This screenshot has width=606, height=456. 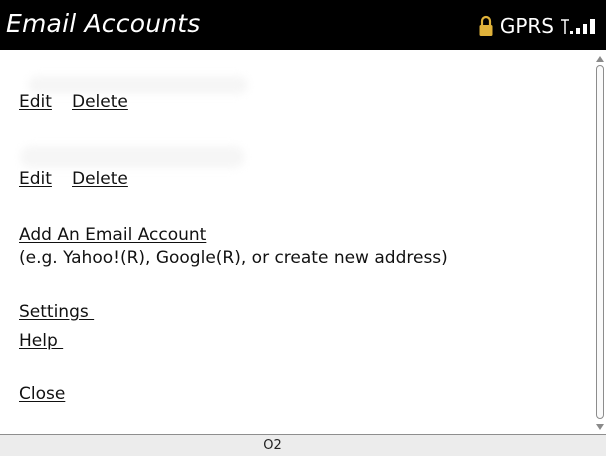 I want to click on settings-link: Settings, so click(x=56, y=312).